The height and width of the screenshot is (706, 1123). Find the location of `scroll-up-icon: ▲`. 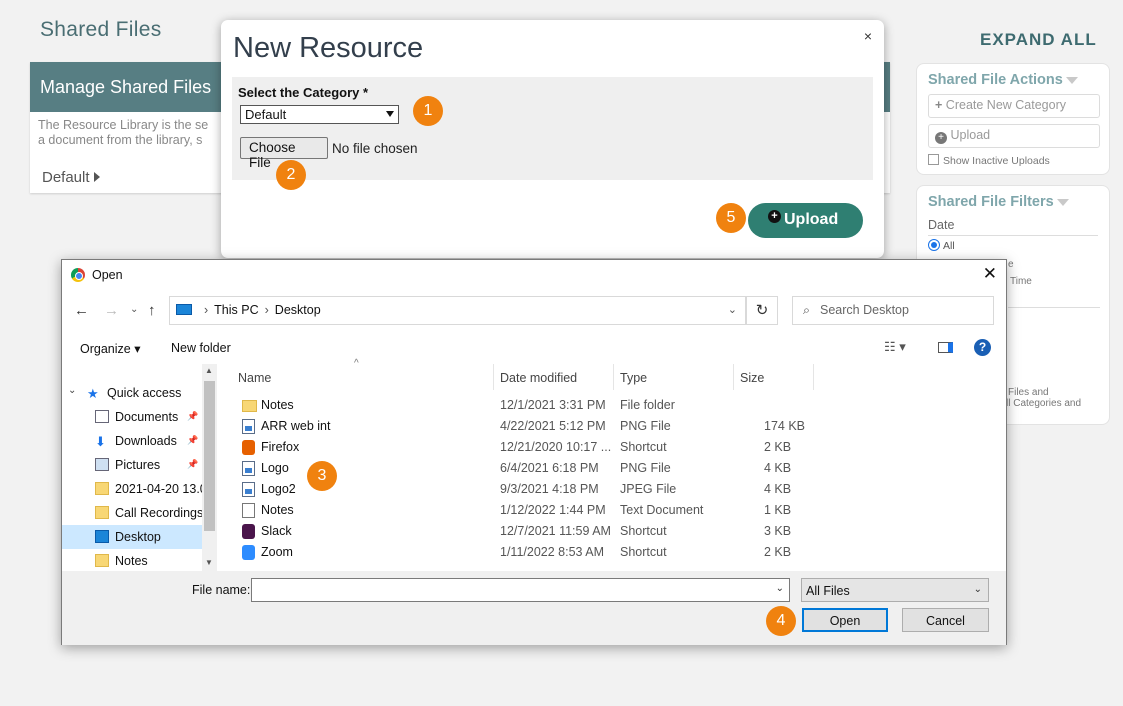

scroll-up-icon: ▲ is located at coordinates (209, 370).